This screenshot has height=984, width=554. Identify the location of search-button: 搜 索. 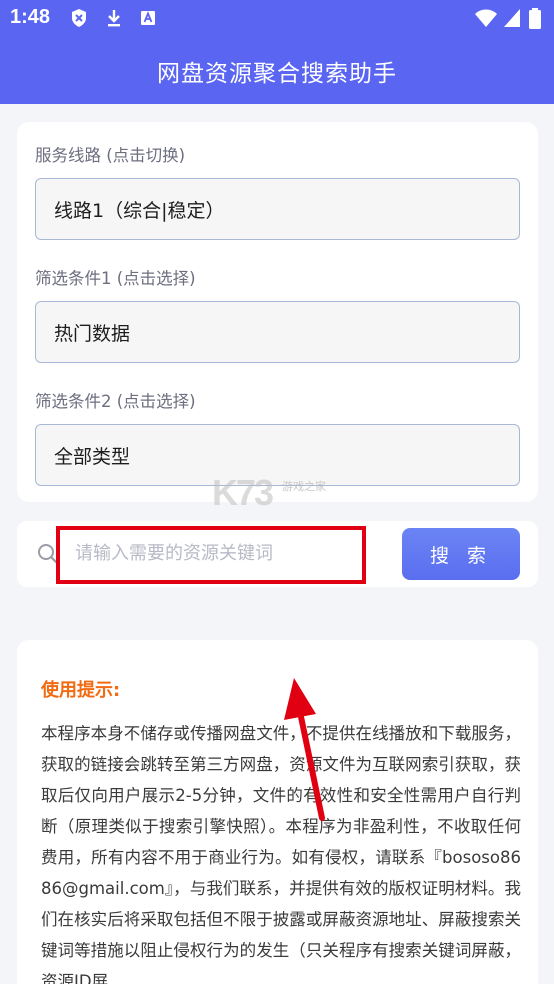
(461, 554).